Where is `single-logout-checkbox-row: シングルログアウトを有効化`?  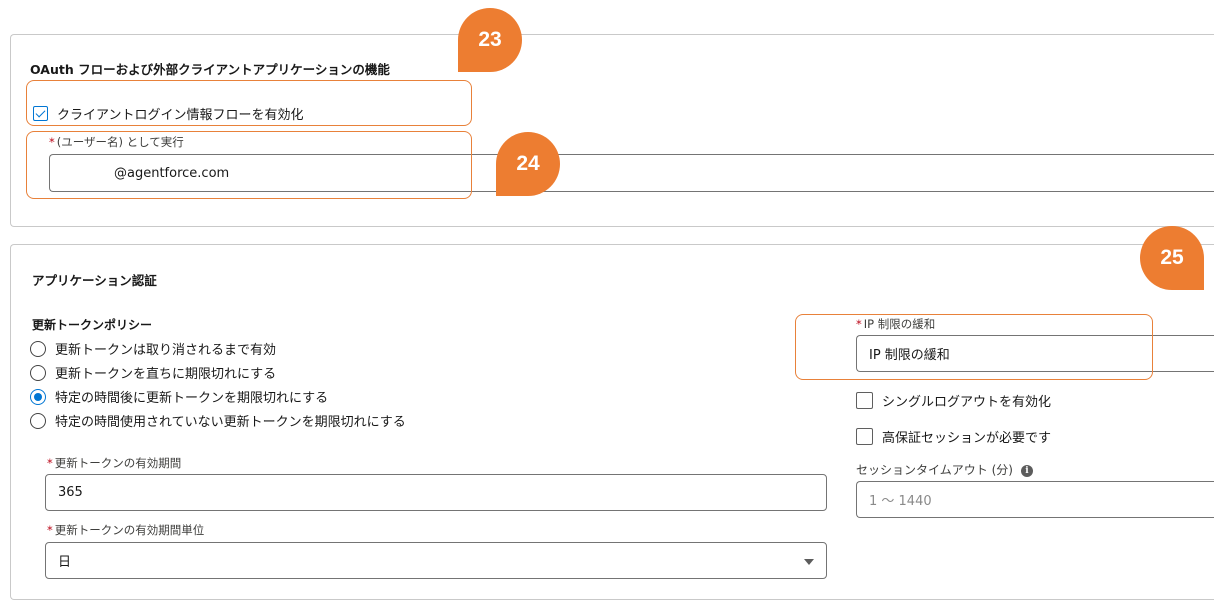
single-logout-checkbox-row: シングルログアウトを有効化 is located at coordinates (953, 400).